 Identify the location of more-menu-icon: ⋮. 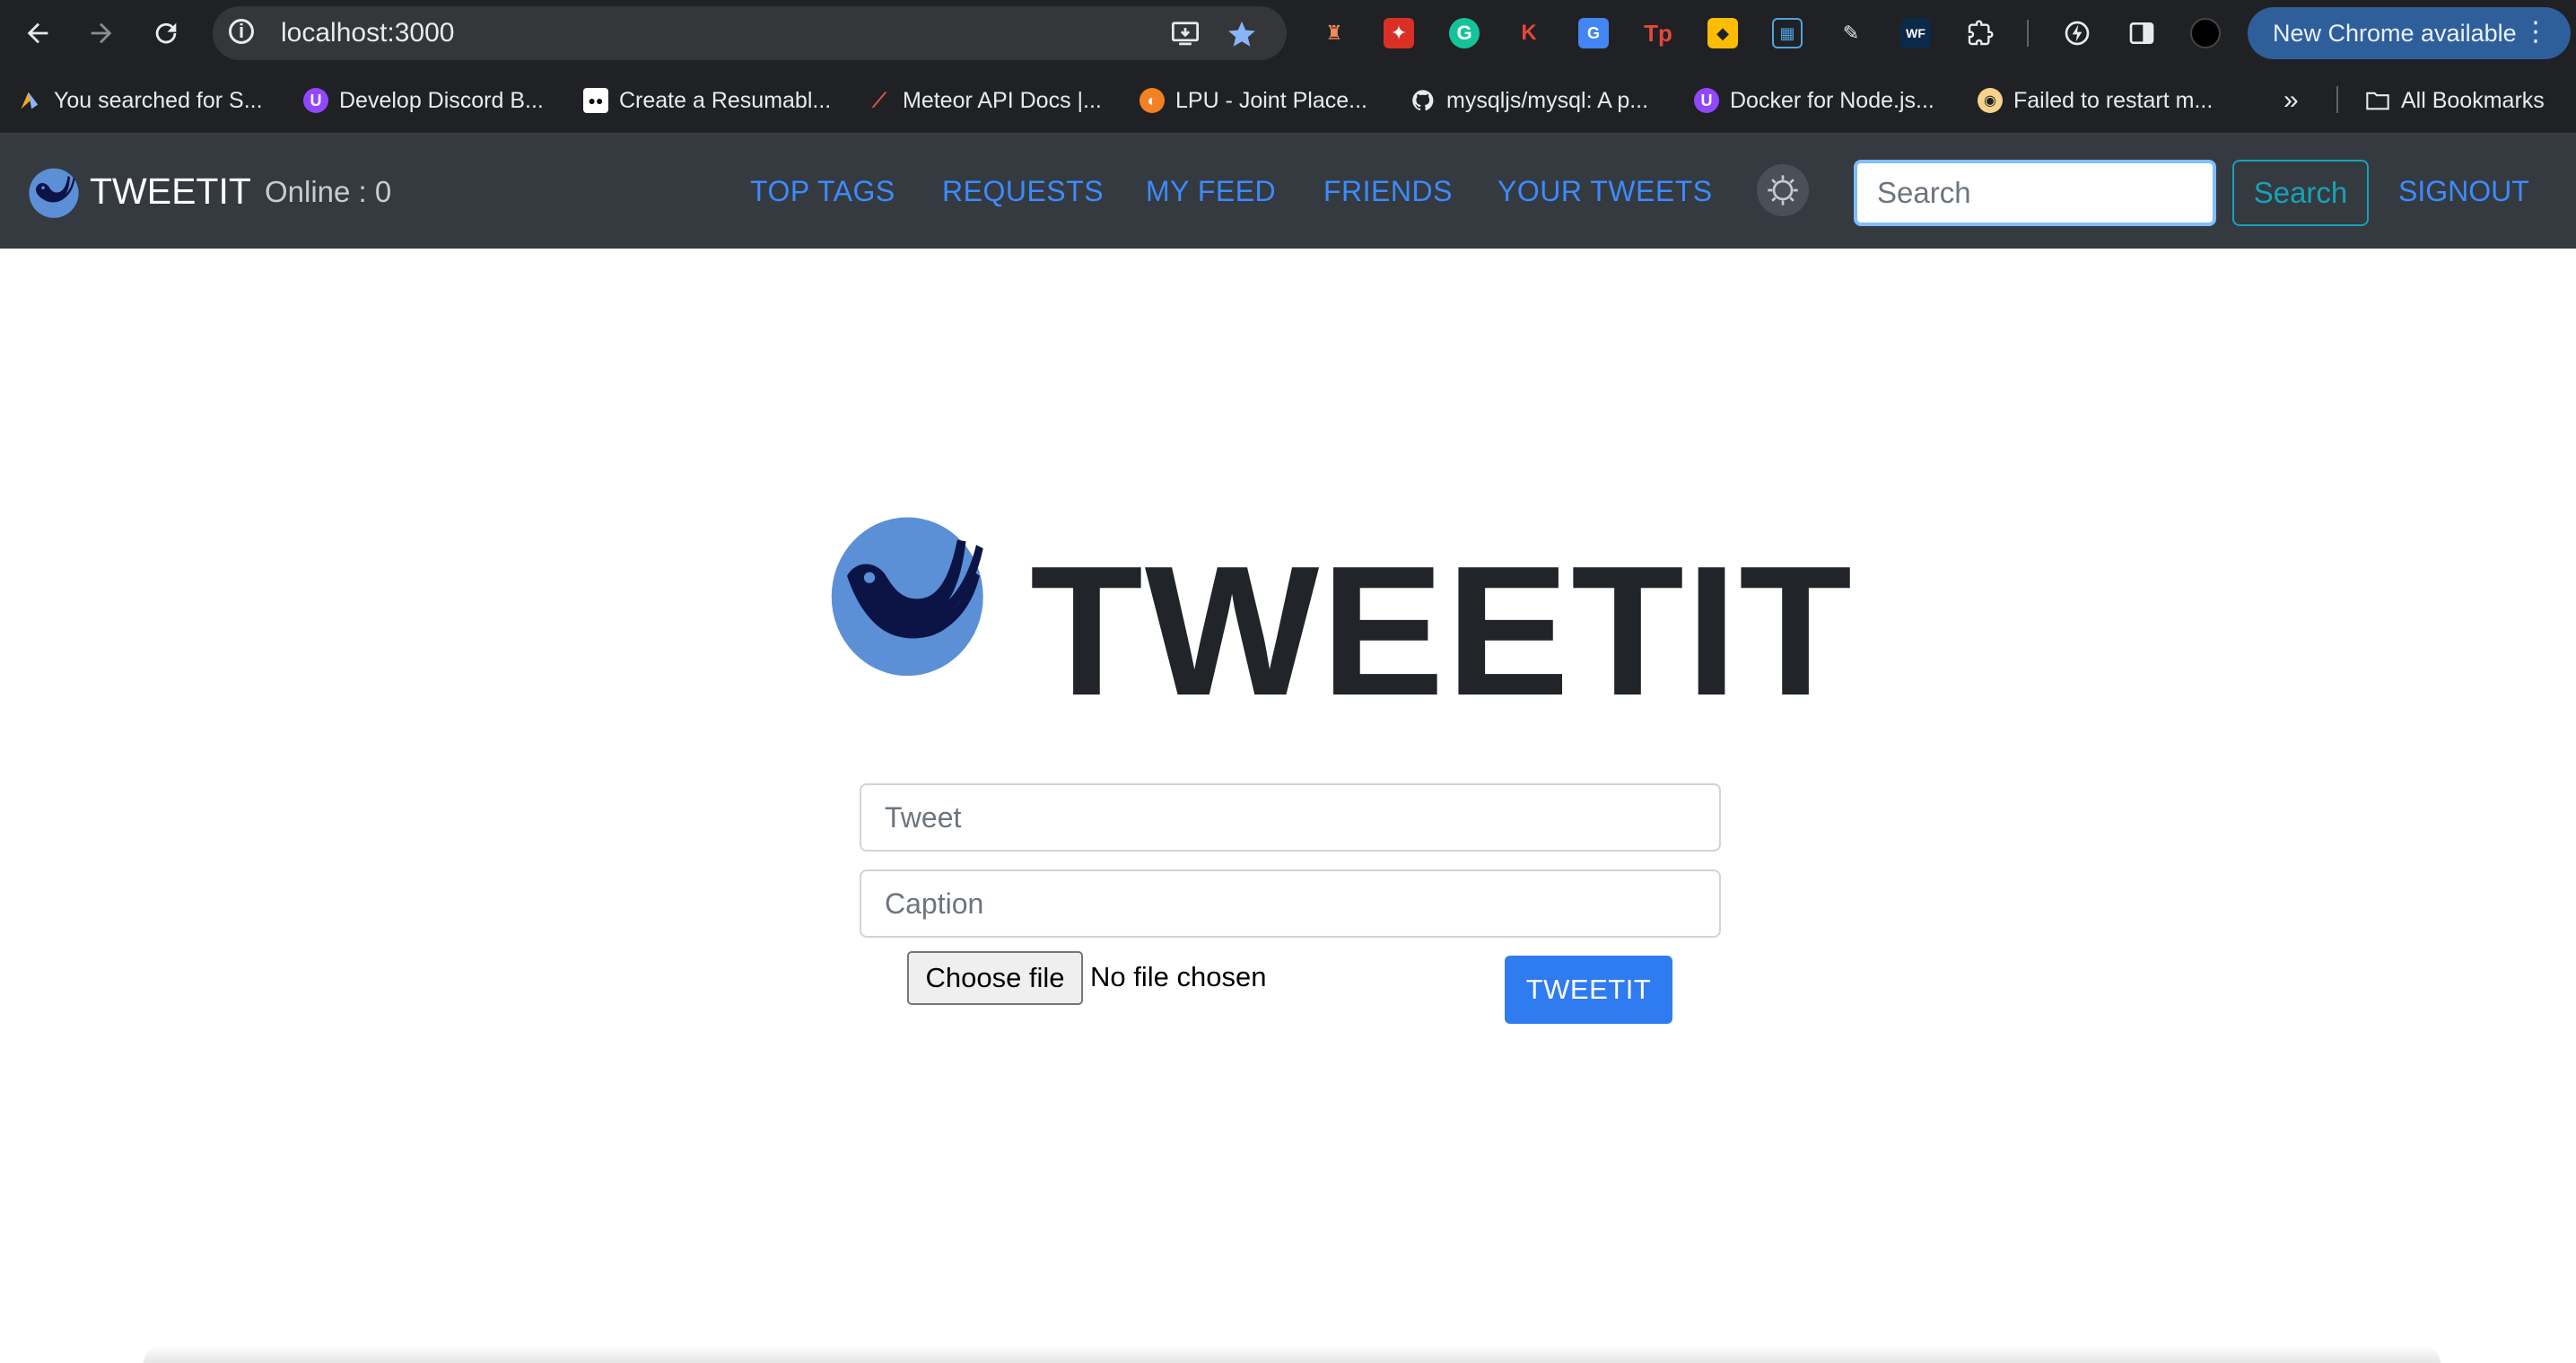
(2535, 32).